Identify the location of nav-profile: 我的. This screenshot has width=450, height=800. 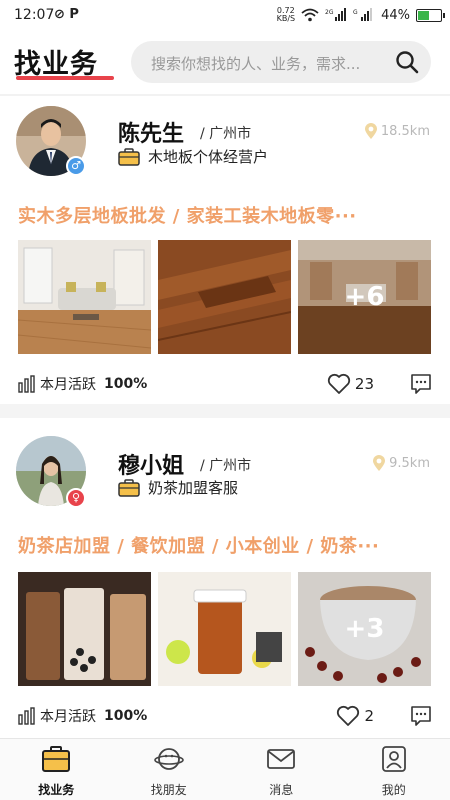
(394, 769).